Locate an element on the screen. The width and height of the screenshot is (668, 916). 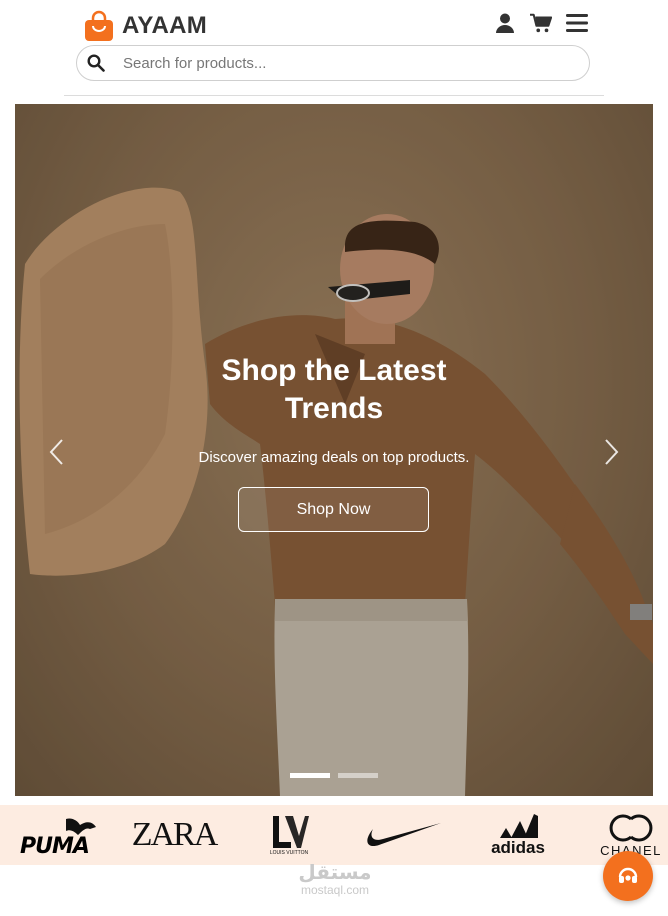
svg-text: PUMA is located at coordinates (54, 845).